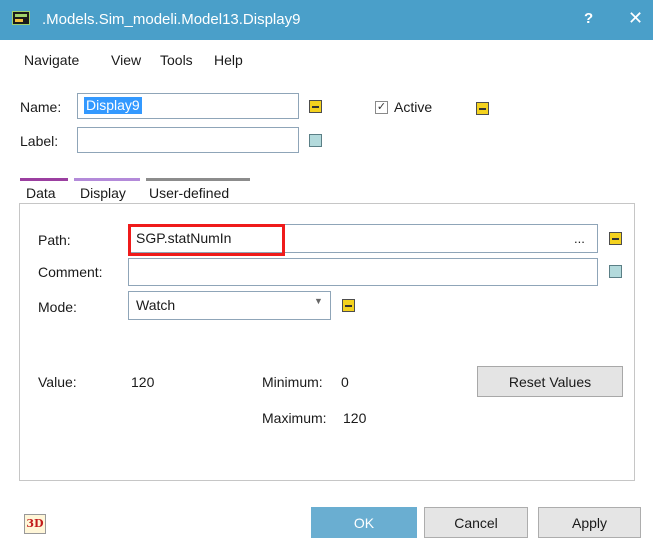  What do you see at coordinates (588, 18) in the screenshot?
I see `help-button: ?` at bounding box center [588, 18].